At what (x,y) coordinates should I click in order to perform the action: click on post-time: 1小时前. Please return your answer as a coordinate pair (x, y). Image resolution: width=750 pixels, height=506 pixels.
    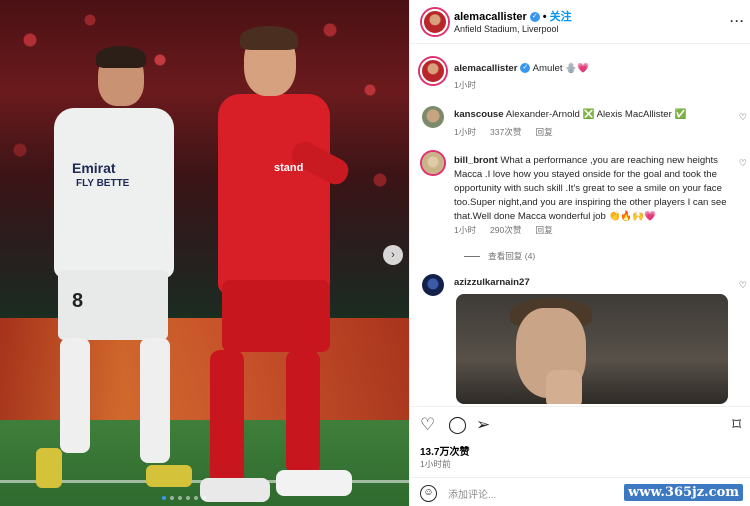
    Looking at the image, I should click on (435, 464).